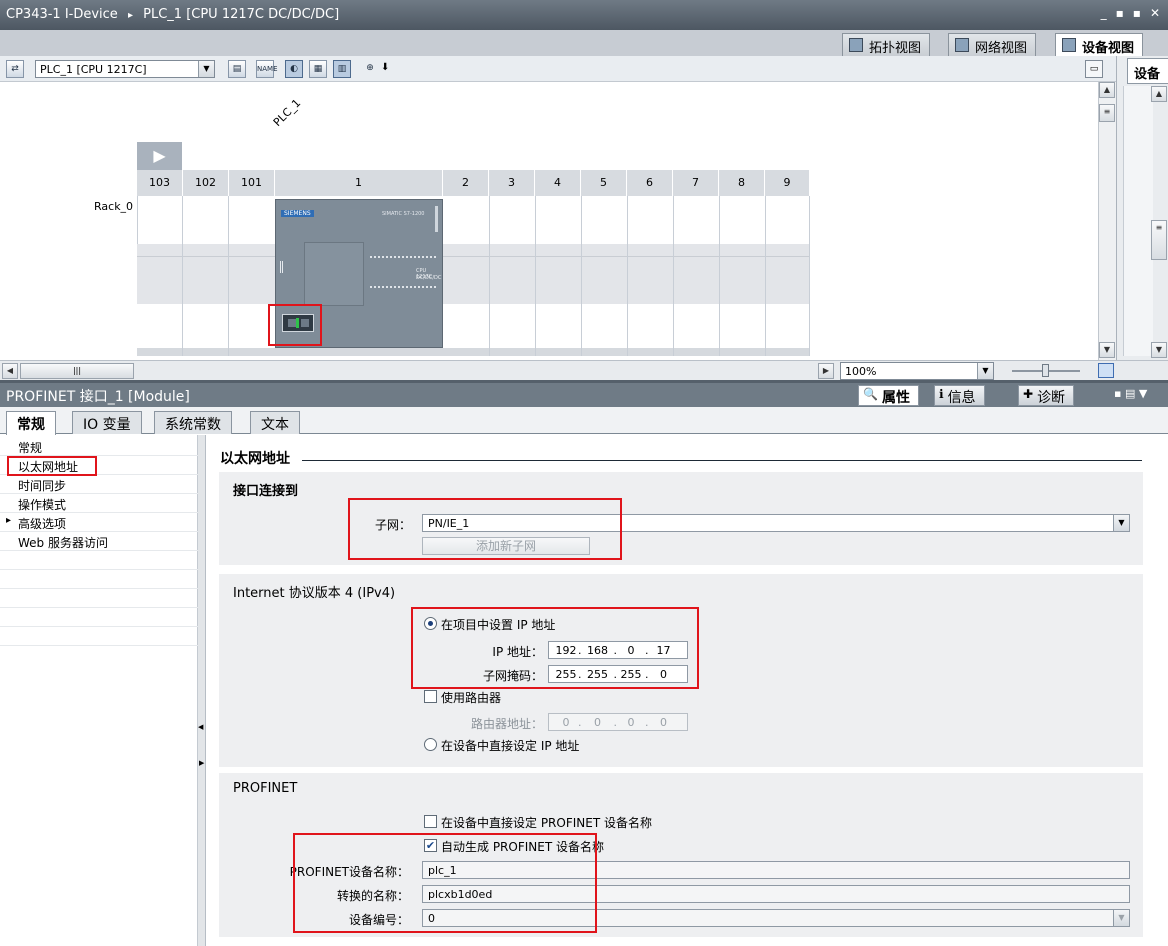 The height and width of the screenshot is (946, 1168). Describe the element at coordinates (8, 520) in the screenshot. I see `expand-icon: ▸` at that location.